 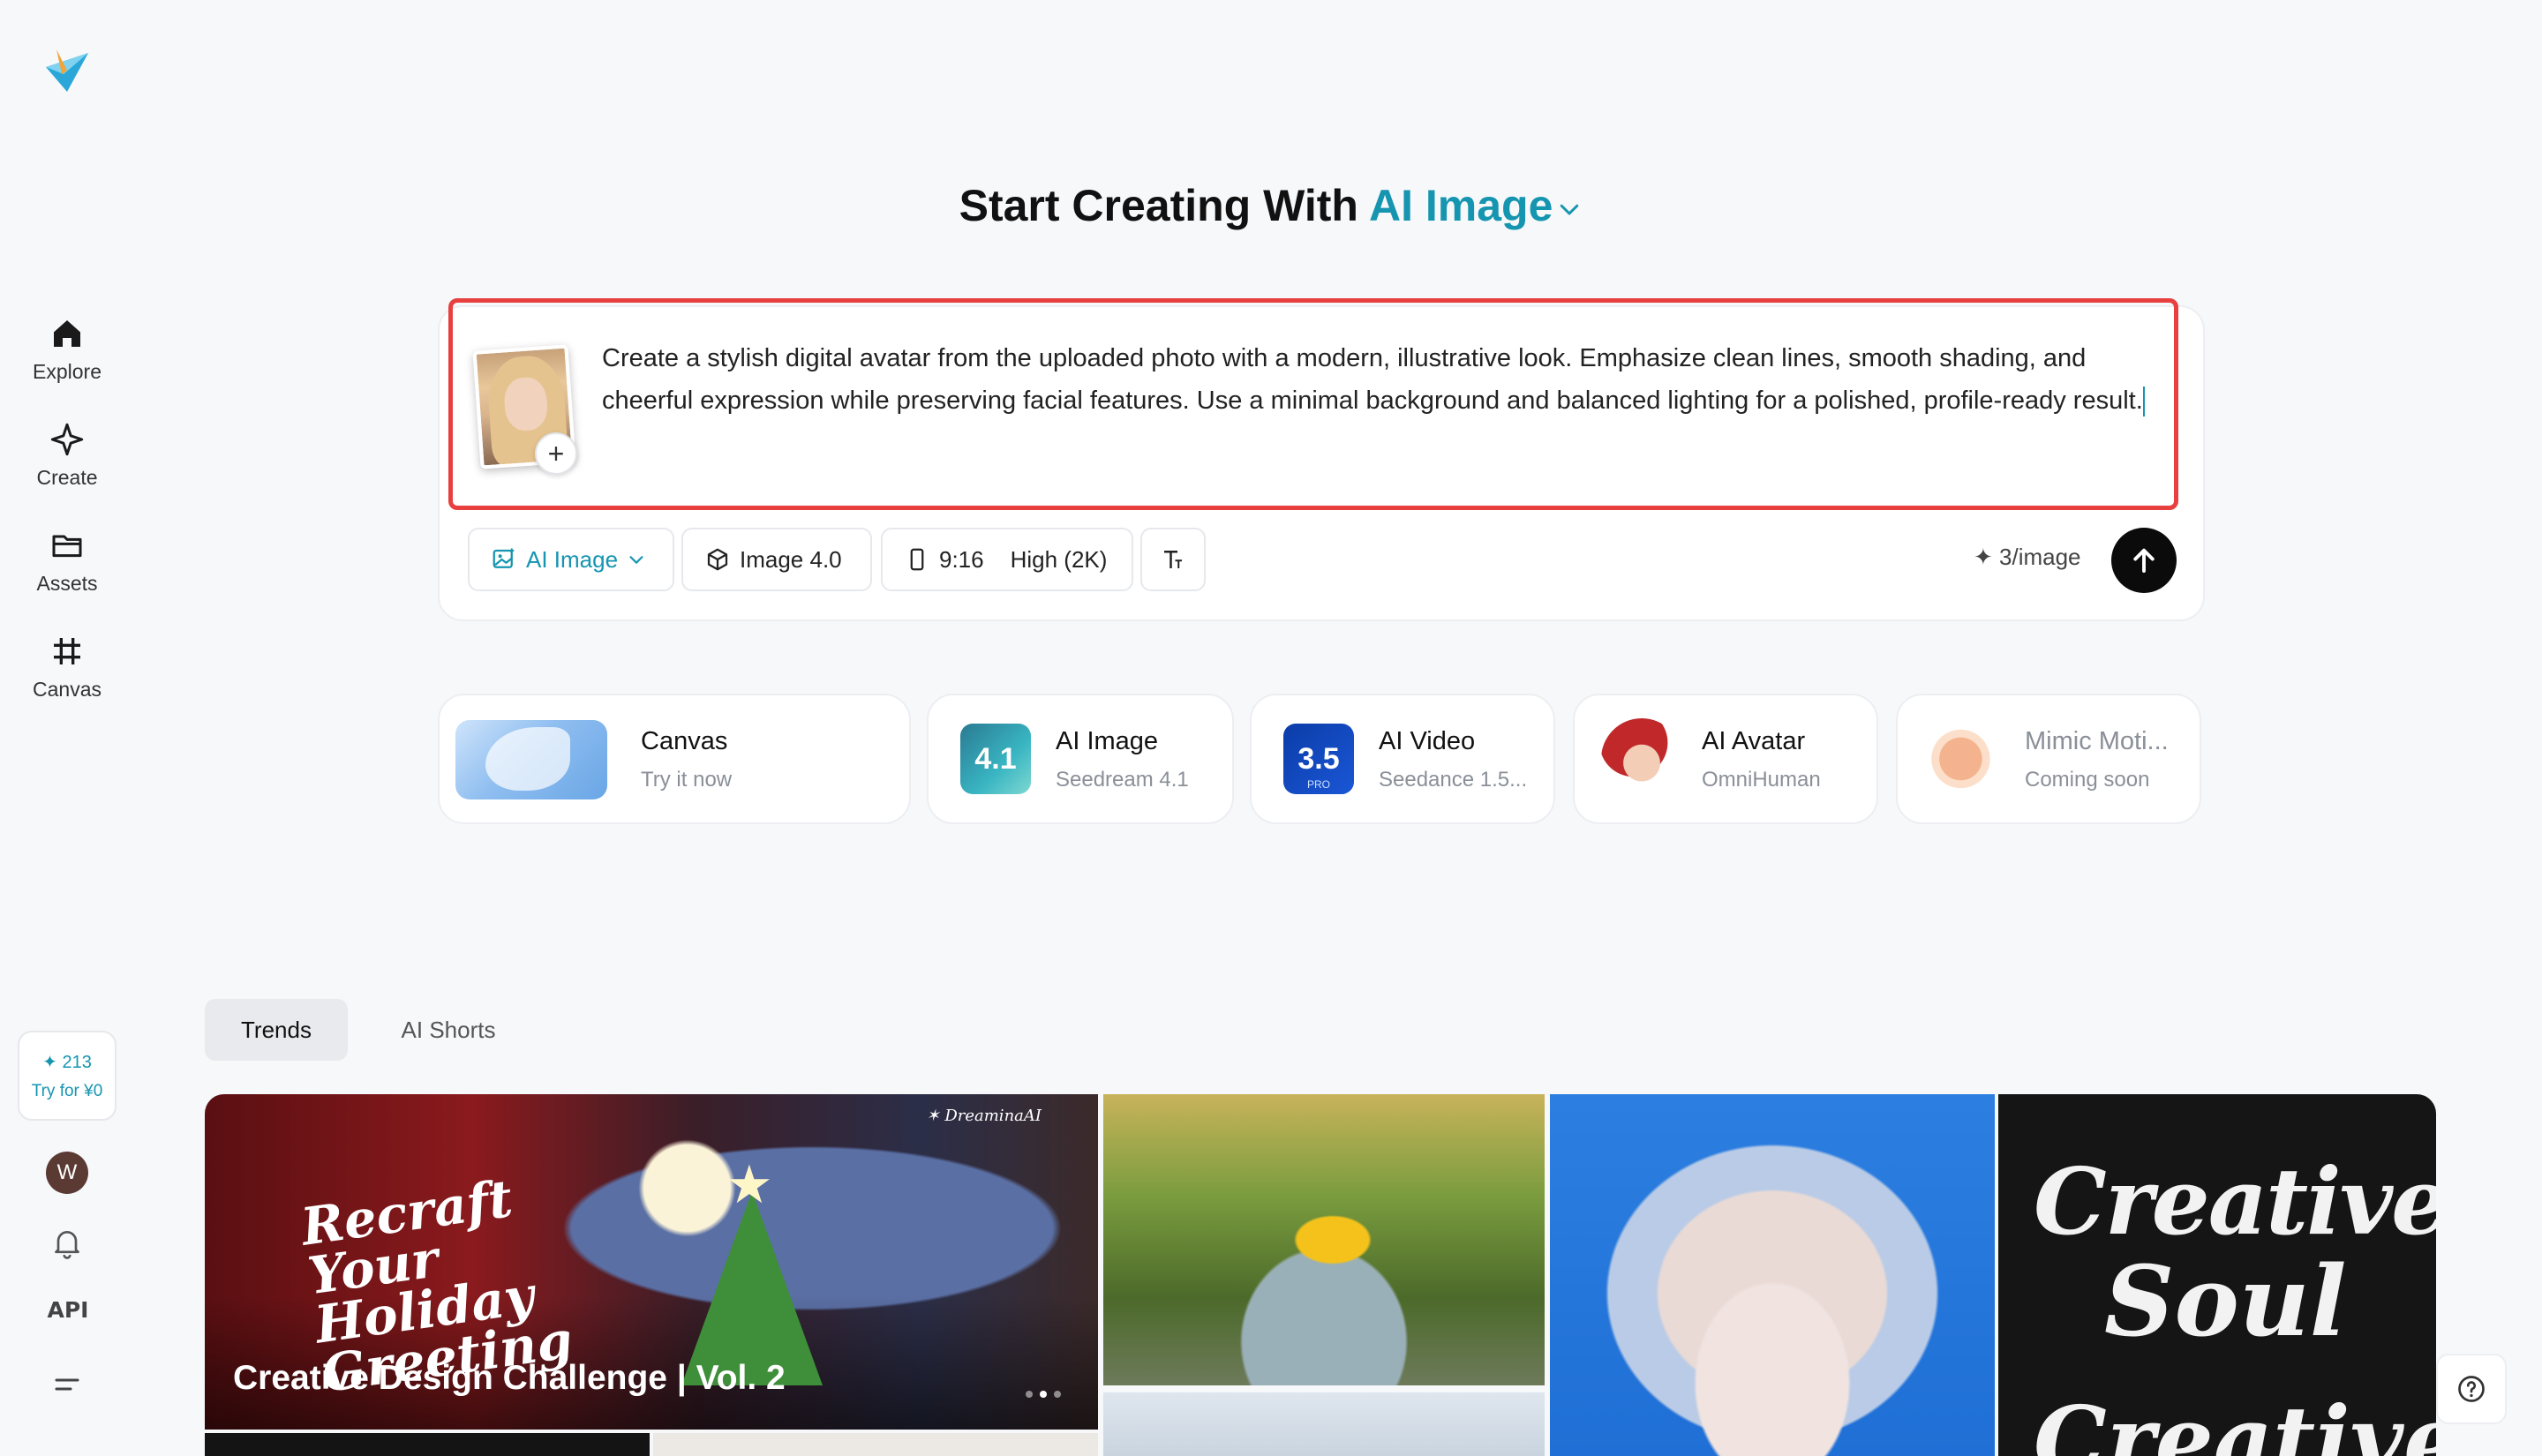 What do you see at coordinates (67, 1076) in the screenshot?
I see `credits-trial-button: ✦ 213 Try for ¥0` at bounding box center [67, 1076].